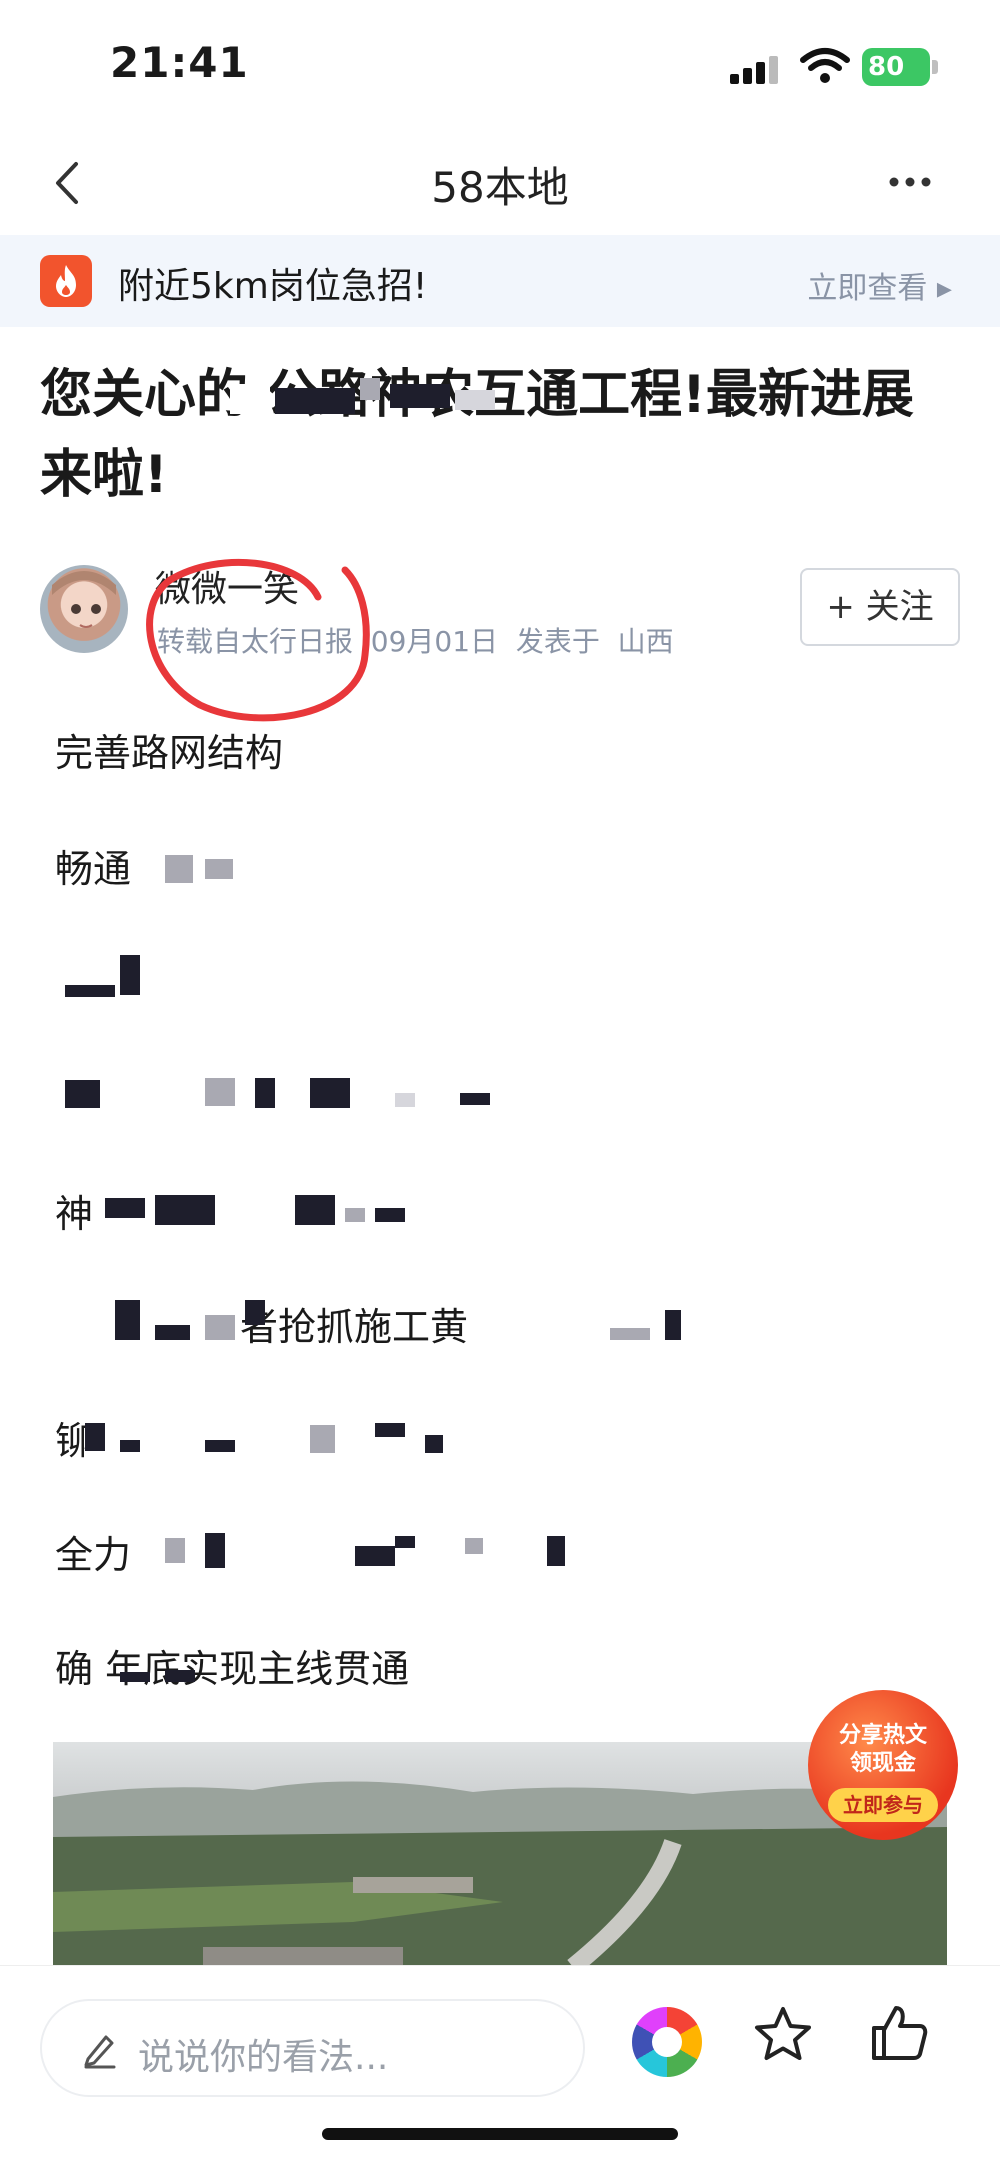 The width and height of the screenshot is (1000, 2164). What do you see at coordinates (867, 288) in the screenshot?
I see `banner-view-link-label: 立即查看` at bounding box center [867, 288].